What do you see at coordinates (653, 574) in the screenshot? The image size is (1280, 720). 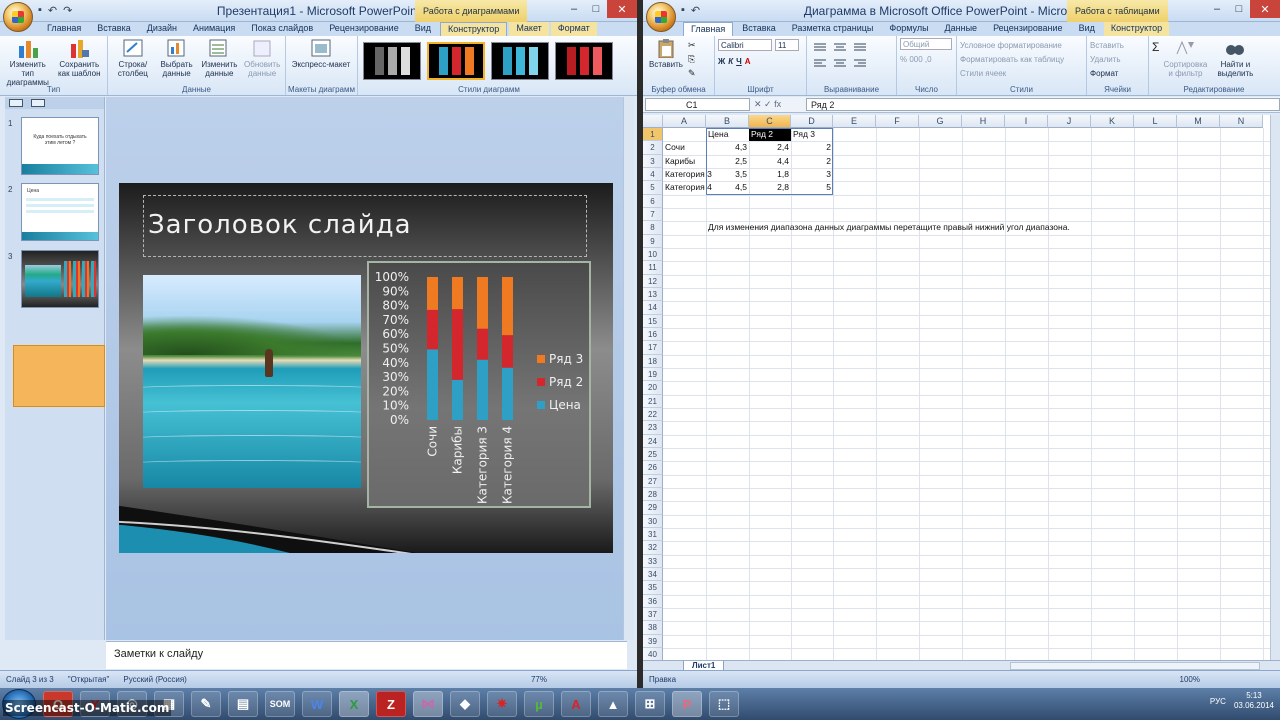 I see `row-header: 34` at bounding box center [653, 574].